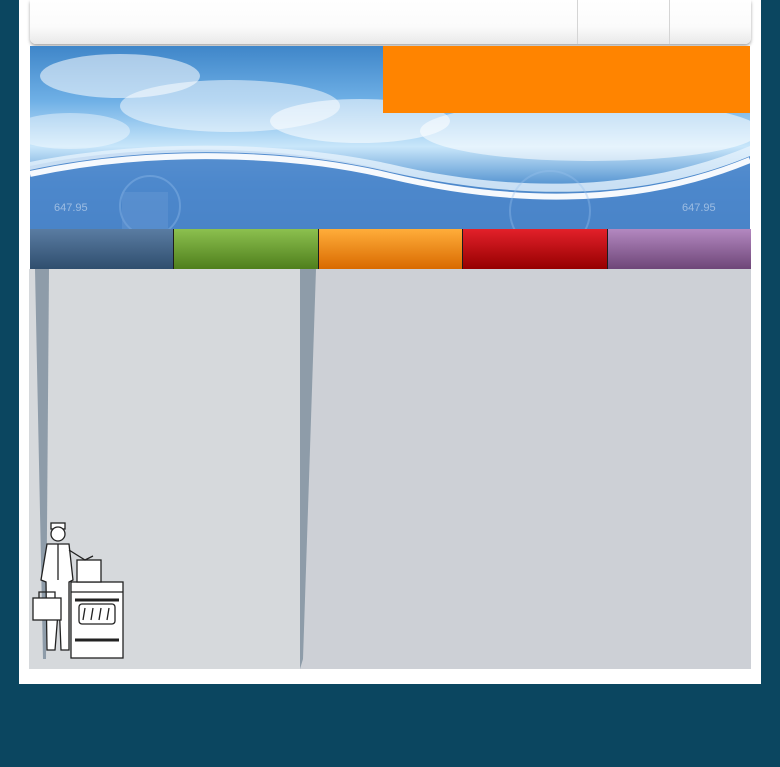  I want to click on top-bar, so click(390, 22).